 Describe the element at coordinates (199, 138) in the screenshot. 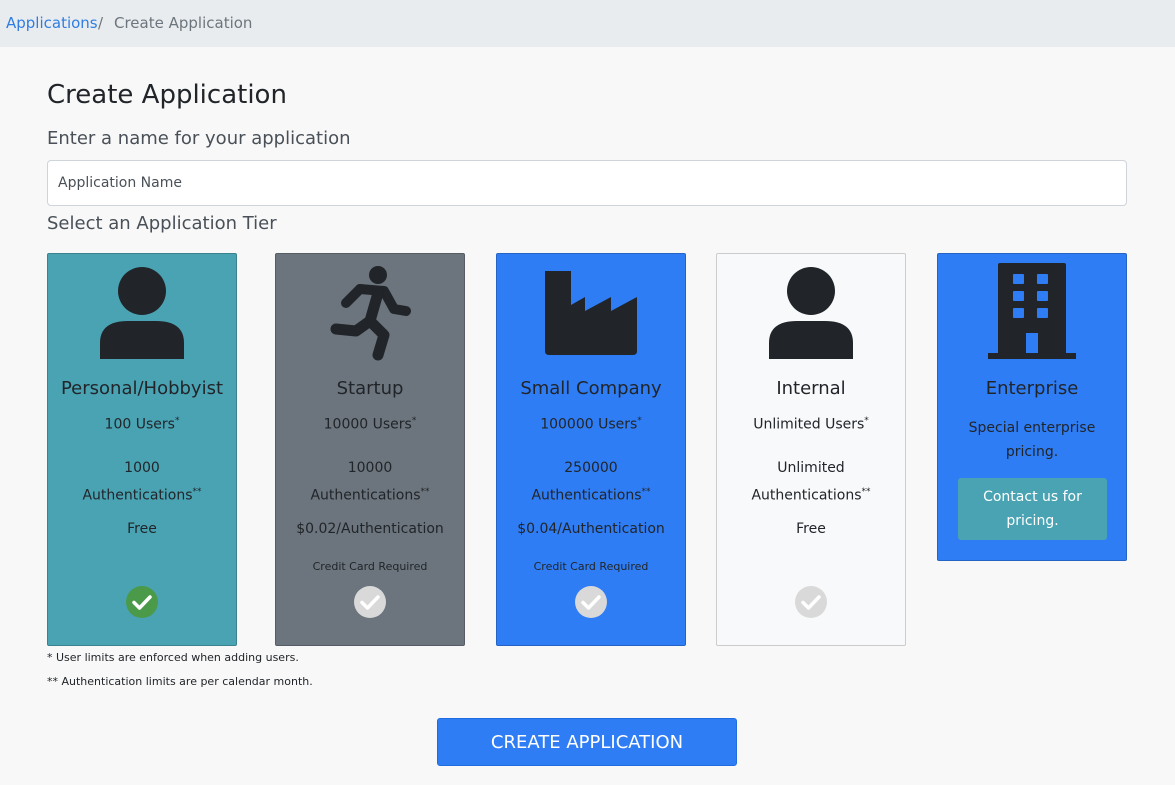

I see `name-prompt: Enter a name for your application` at that location.